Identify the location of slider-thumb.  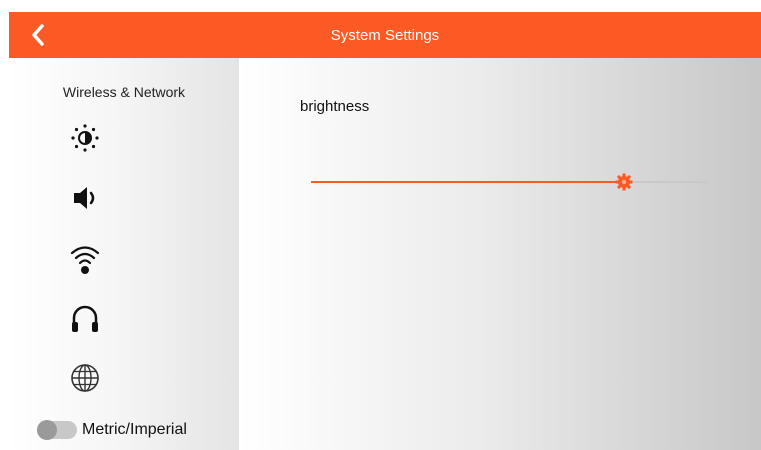
(624, 182).